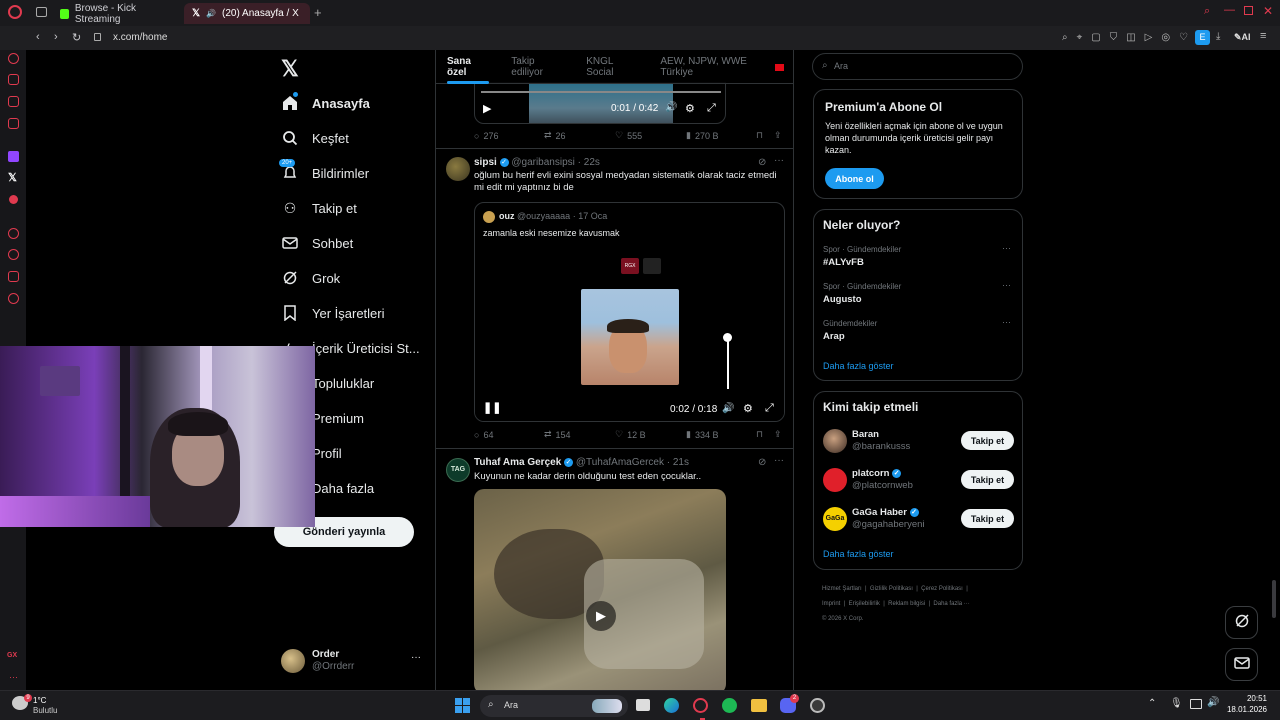  I want to click on zoom-icon: ⌕, so click(1065, 37).